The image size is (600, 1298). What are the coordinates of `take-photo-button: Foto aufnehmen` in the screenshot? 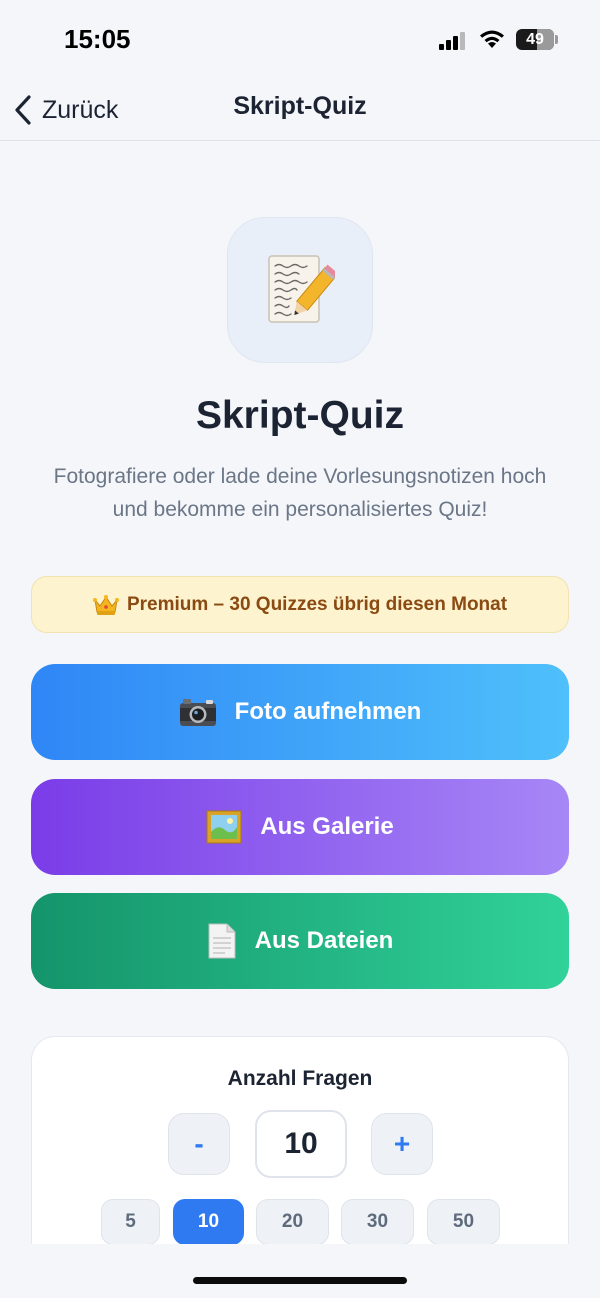 It's located at (300, 712).